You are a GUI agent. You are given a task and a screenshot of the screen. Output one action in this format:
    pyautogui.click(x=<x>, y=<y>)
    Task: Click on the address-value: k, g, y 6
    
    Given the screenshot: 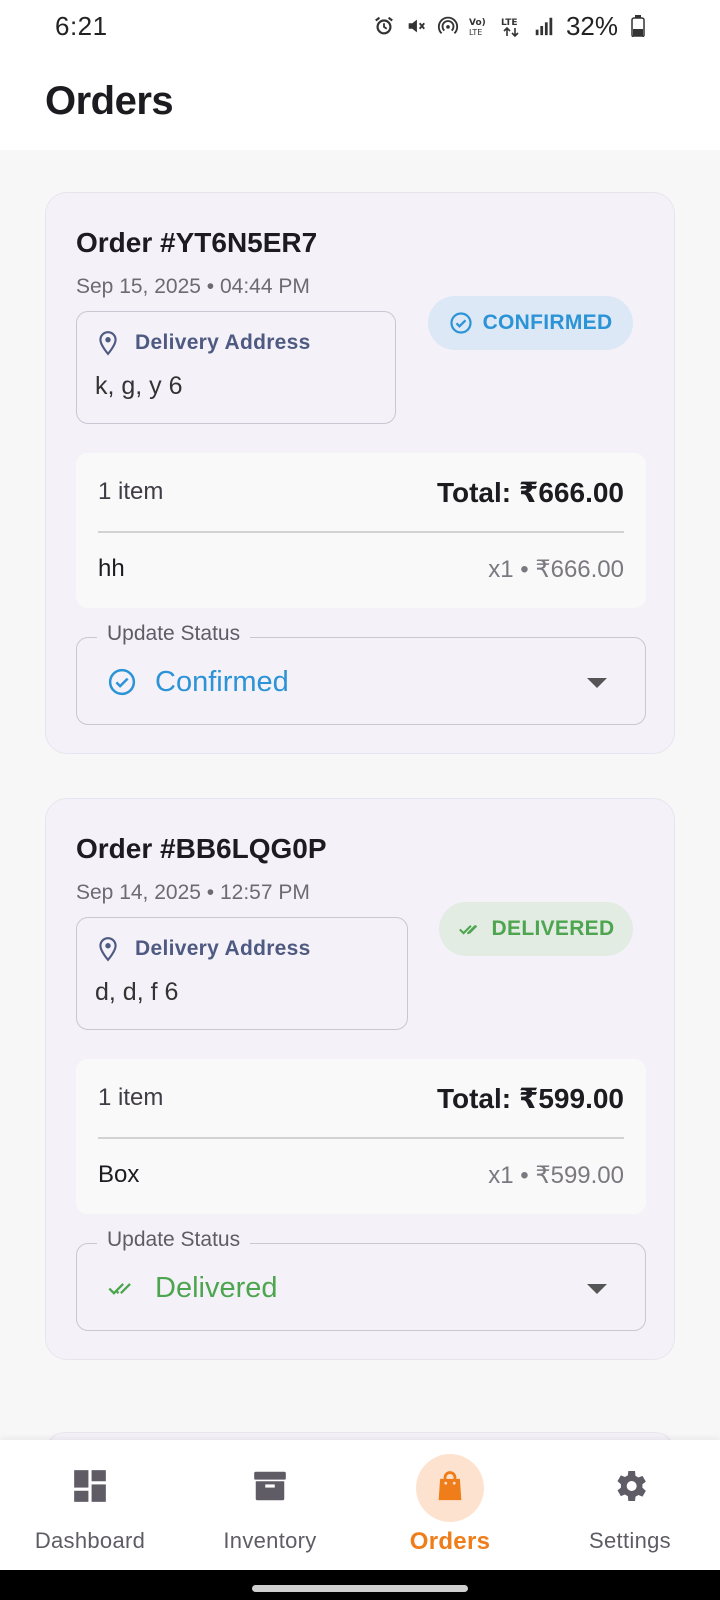 What is the action you would take?
    pyautogui.click(x=139, y=386)
    